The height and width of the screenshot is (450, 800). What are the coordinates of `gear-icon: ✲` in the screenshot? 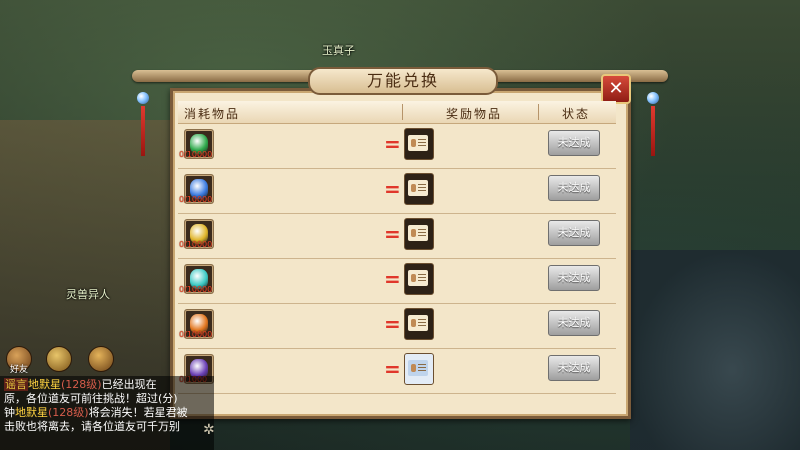 It's located at (209, 430).